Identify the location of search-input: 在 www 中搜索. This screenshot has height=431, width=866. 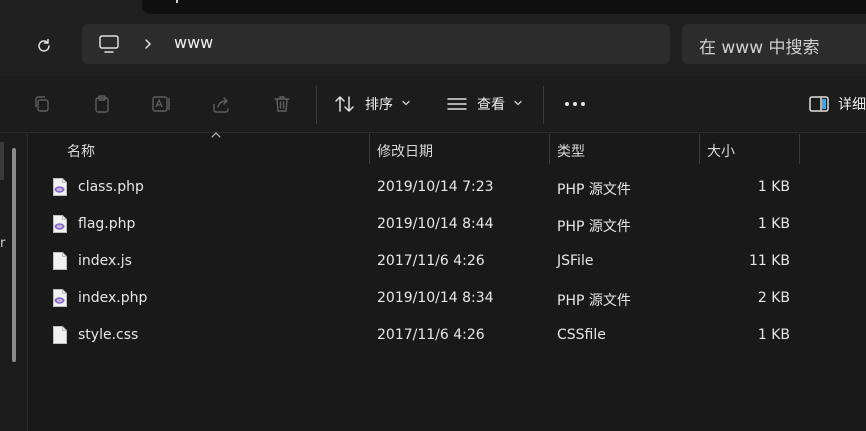
(774, 44).